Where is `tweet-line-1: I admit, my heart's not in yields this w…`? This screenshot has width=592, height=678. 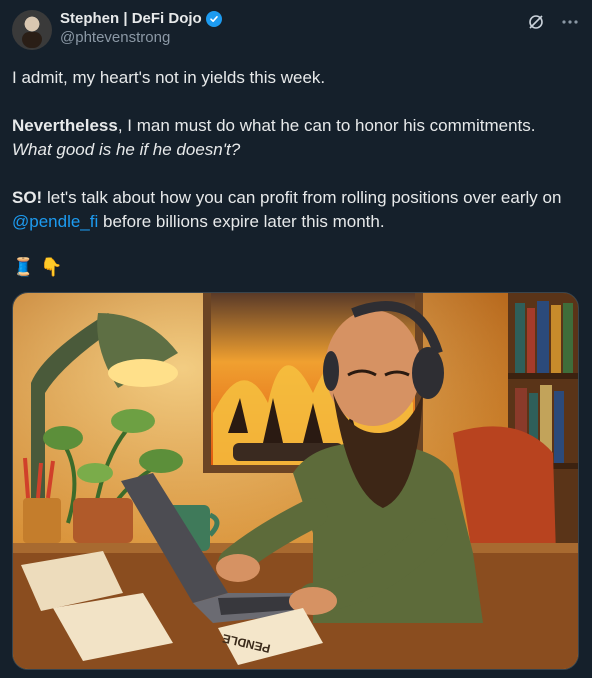 tweet-line-1: I admit, my heart's not in yields this w… is located at coordinates (169, 77).